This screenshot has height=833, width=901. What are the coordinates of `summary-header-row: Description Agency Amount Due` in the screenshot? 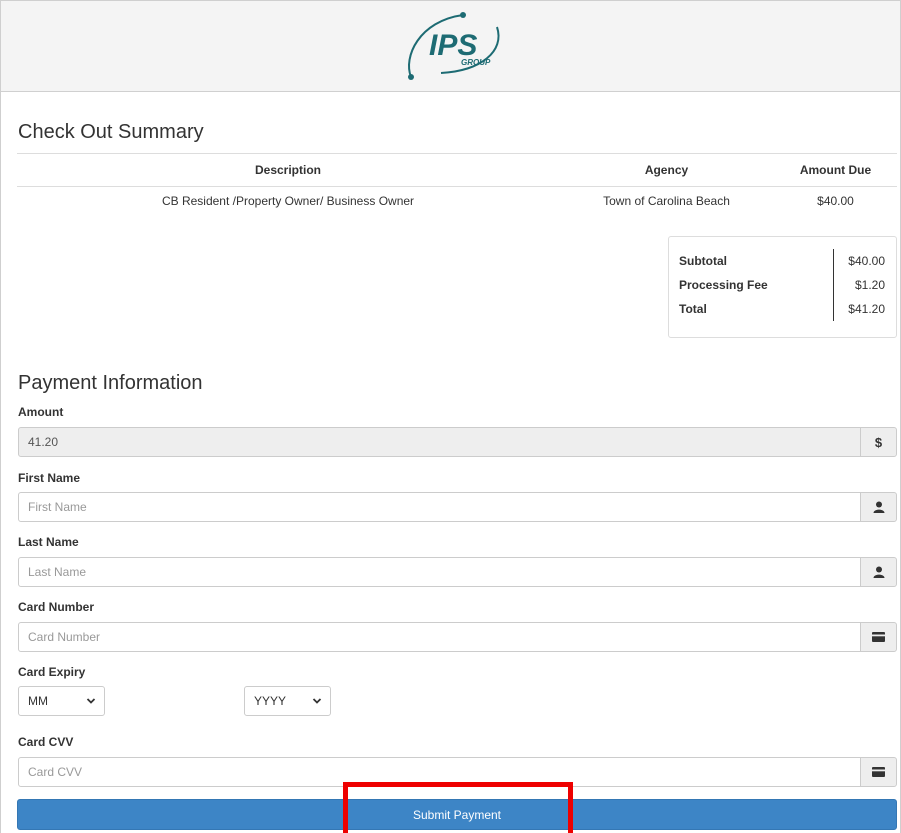 It's located at (457, 170).